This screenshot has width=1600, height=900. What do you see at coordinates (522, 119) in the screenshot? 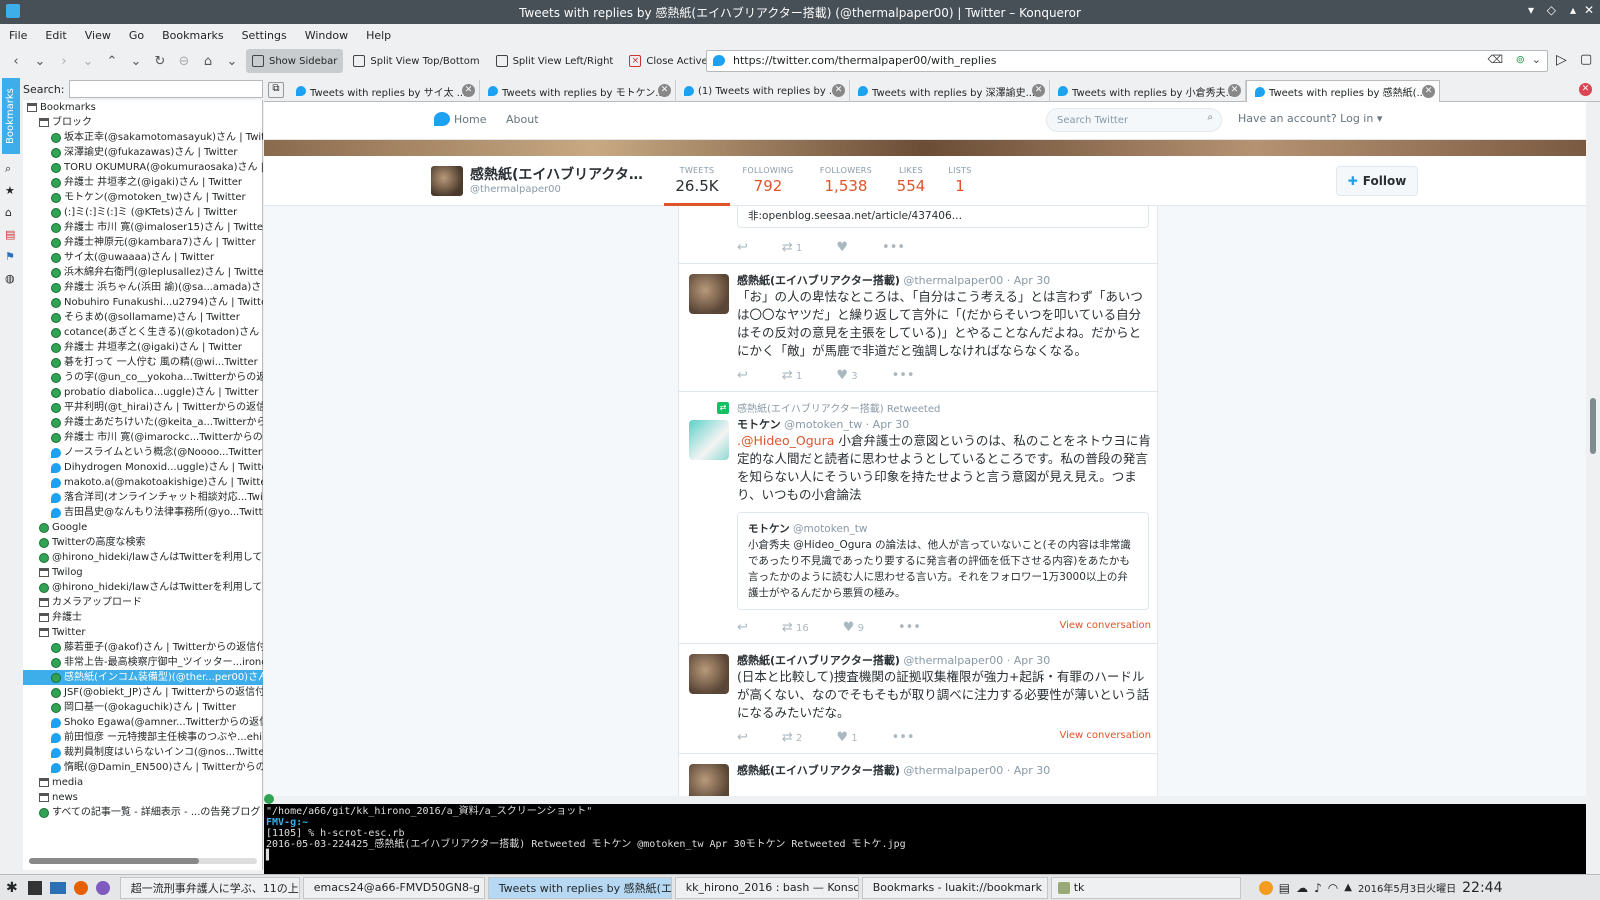
I see `nav-about: About` at bounding box center [522, 119].